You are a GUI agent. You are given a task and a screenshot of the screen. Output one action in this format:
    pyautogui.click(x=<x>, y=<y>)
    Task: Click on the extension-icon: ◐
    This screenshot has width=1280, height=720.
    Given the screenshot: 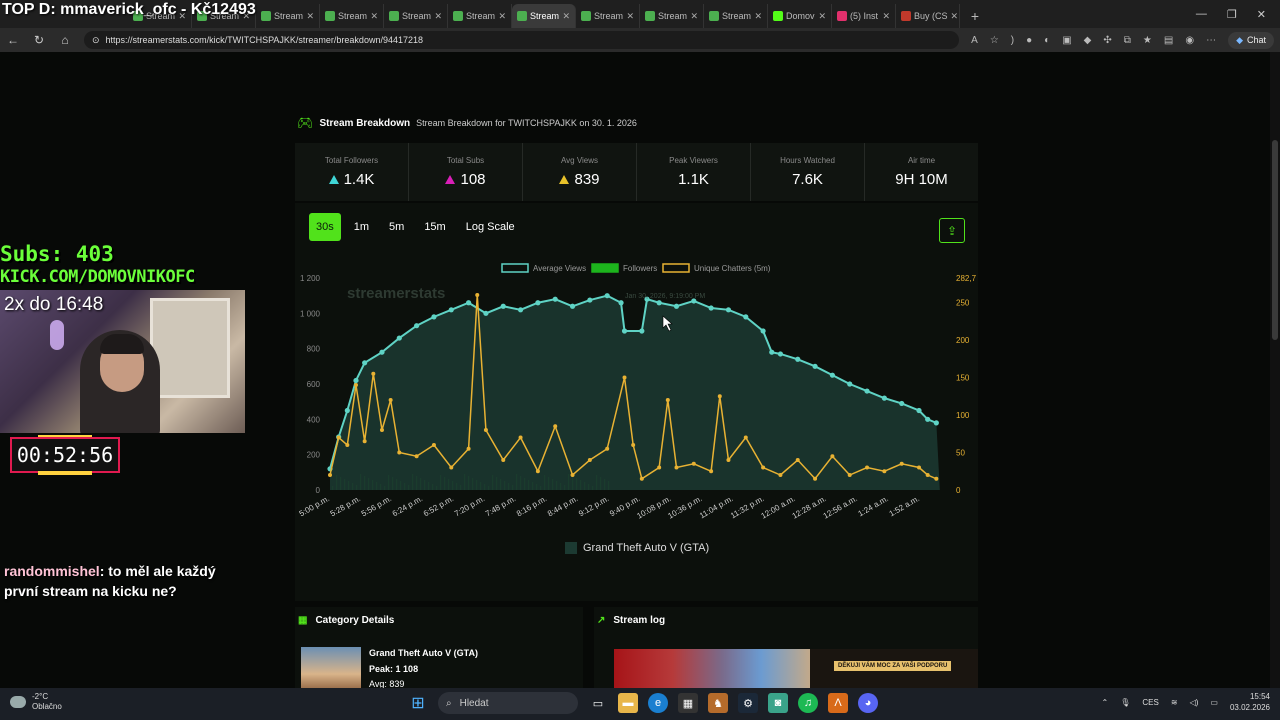 What is the action you would take?
    pyautogui.click(x=1047, y=40)
    